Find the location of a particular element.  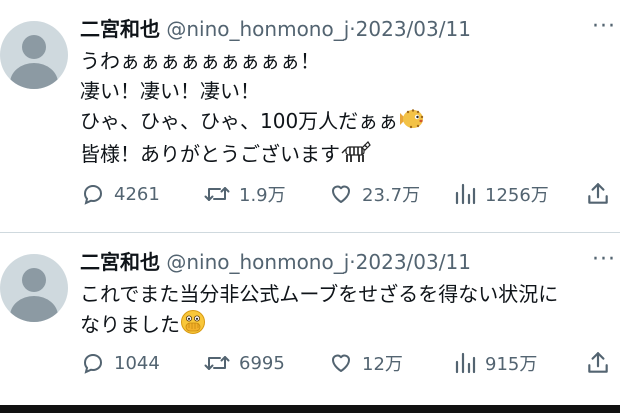

view-count: 915万 is located at coordinates (511, 364).